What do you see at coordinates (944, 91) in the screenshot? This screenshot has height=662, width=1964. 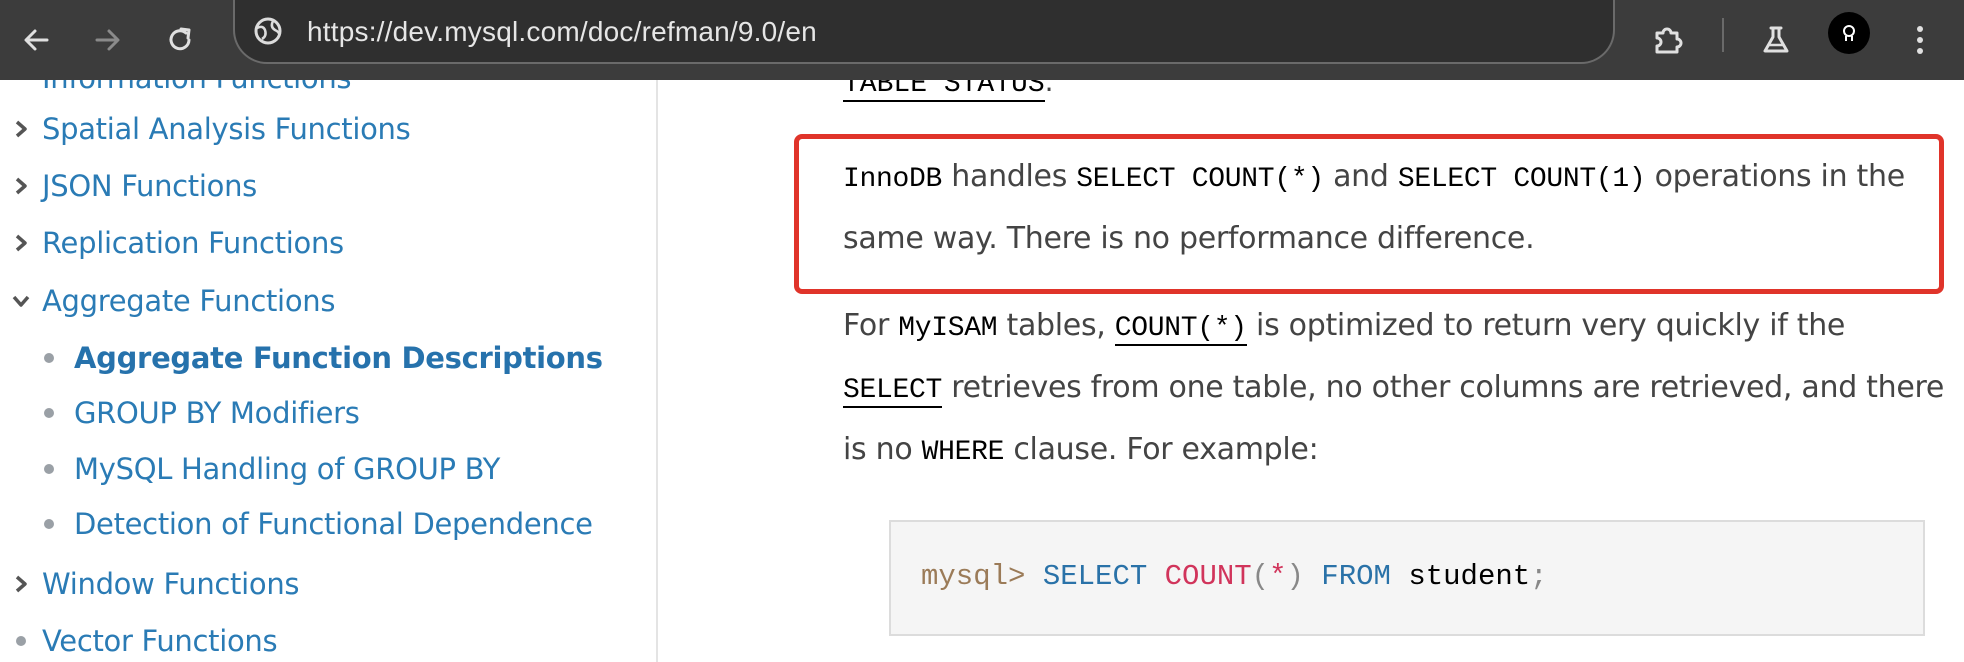 I see `show-table-status-link: TABLE STATUS` at bounding box center [944, 91].